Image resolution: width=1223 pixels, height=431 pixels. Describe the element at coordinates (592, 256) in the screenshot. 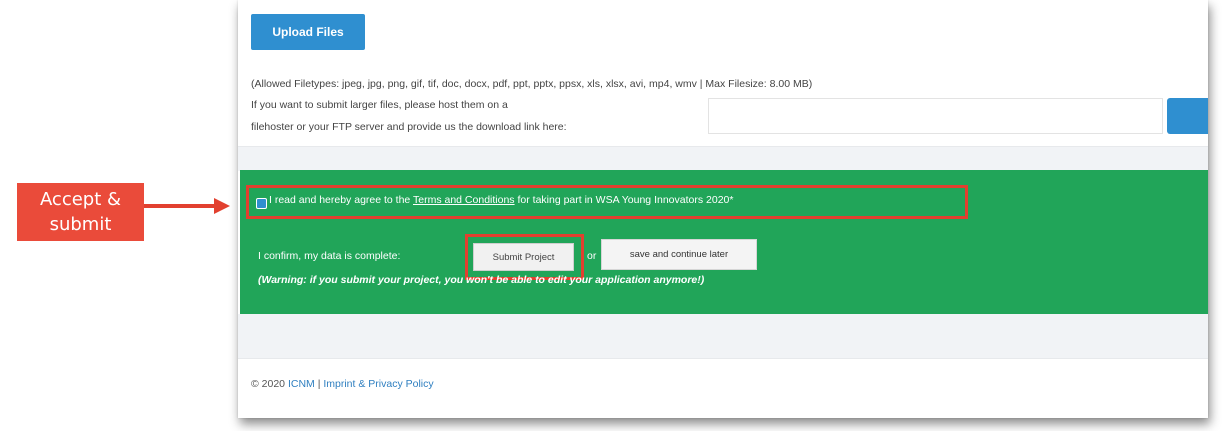

I see `or-label: or` at that location.